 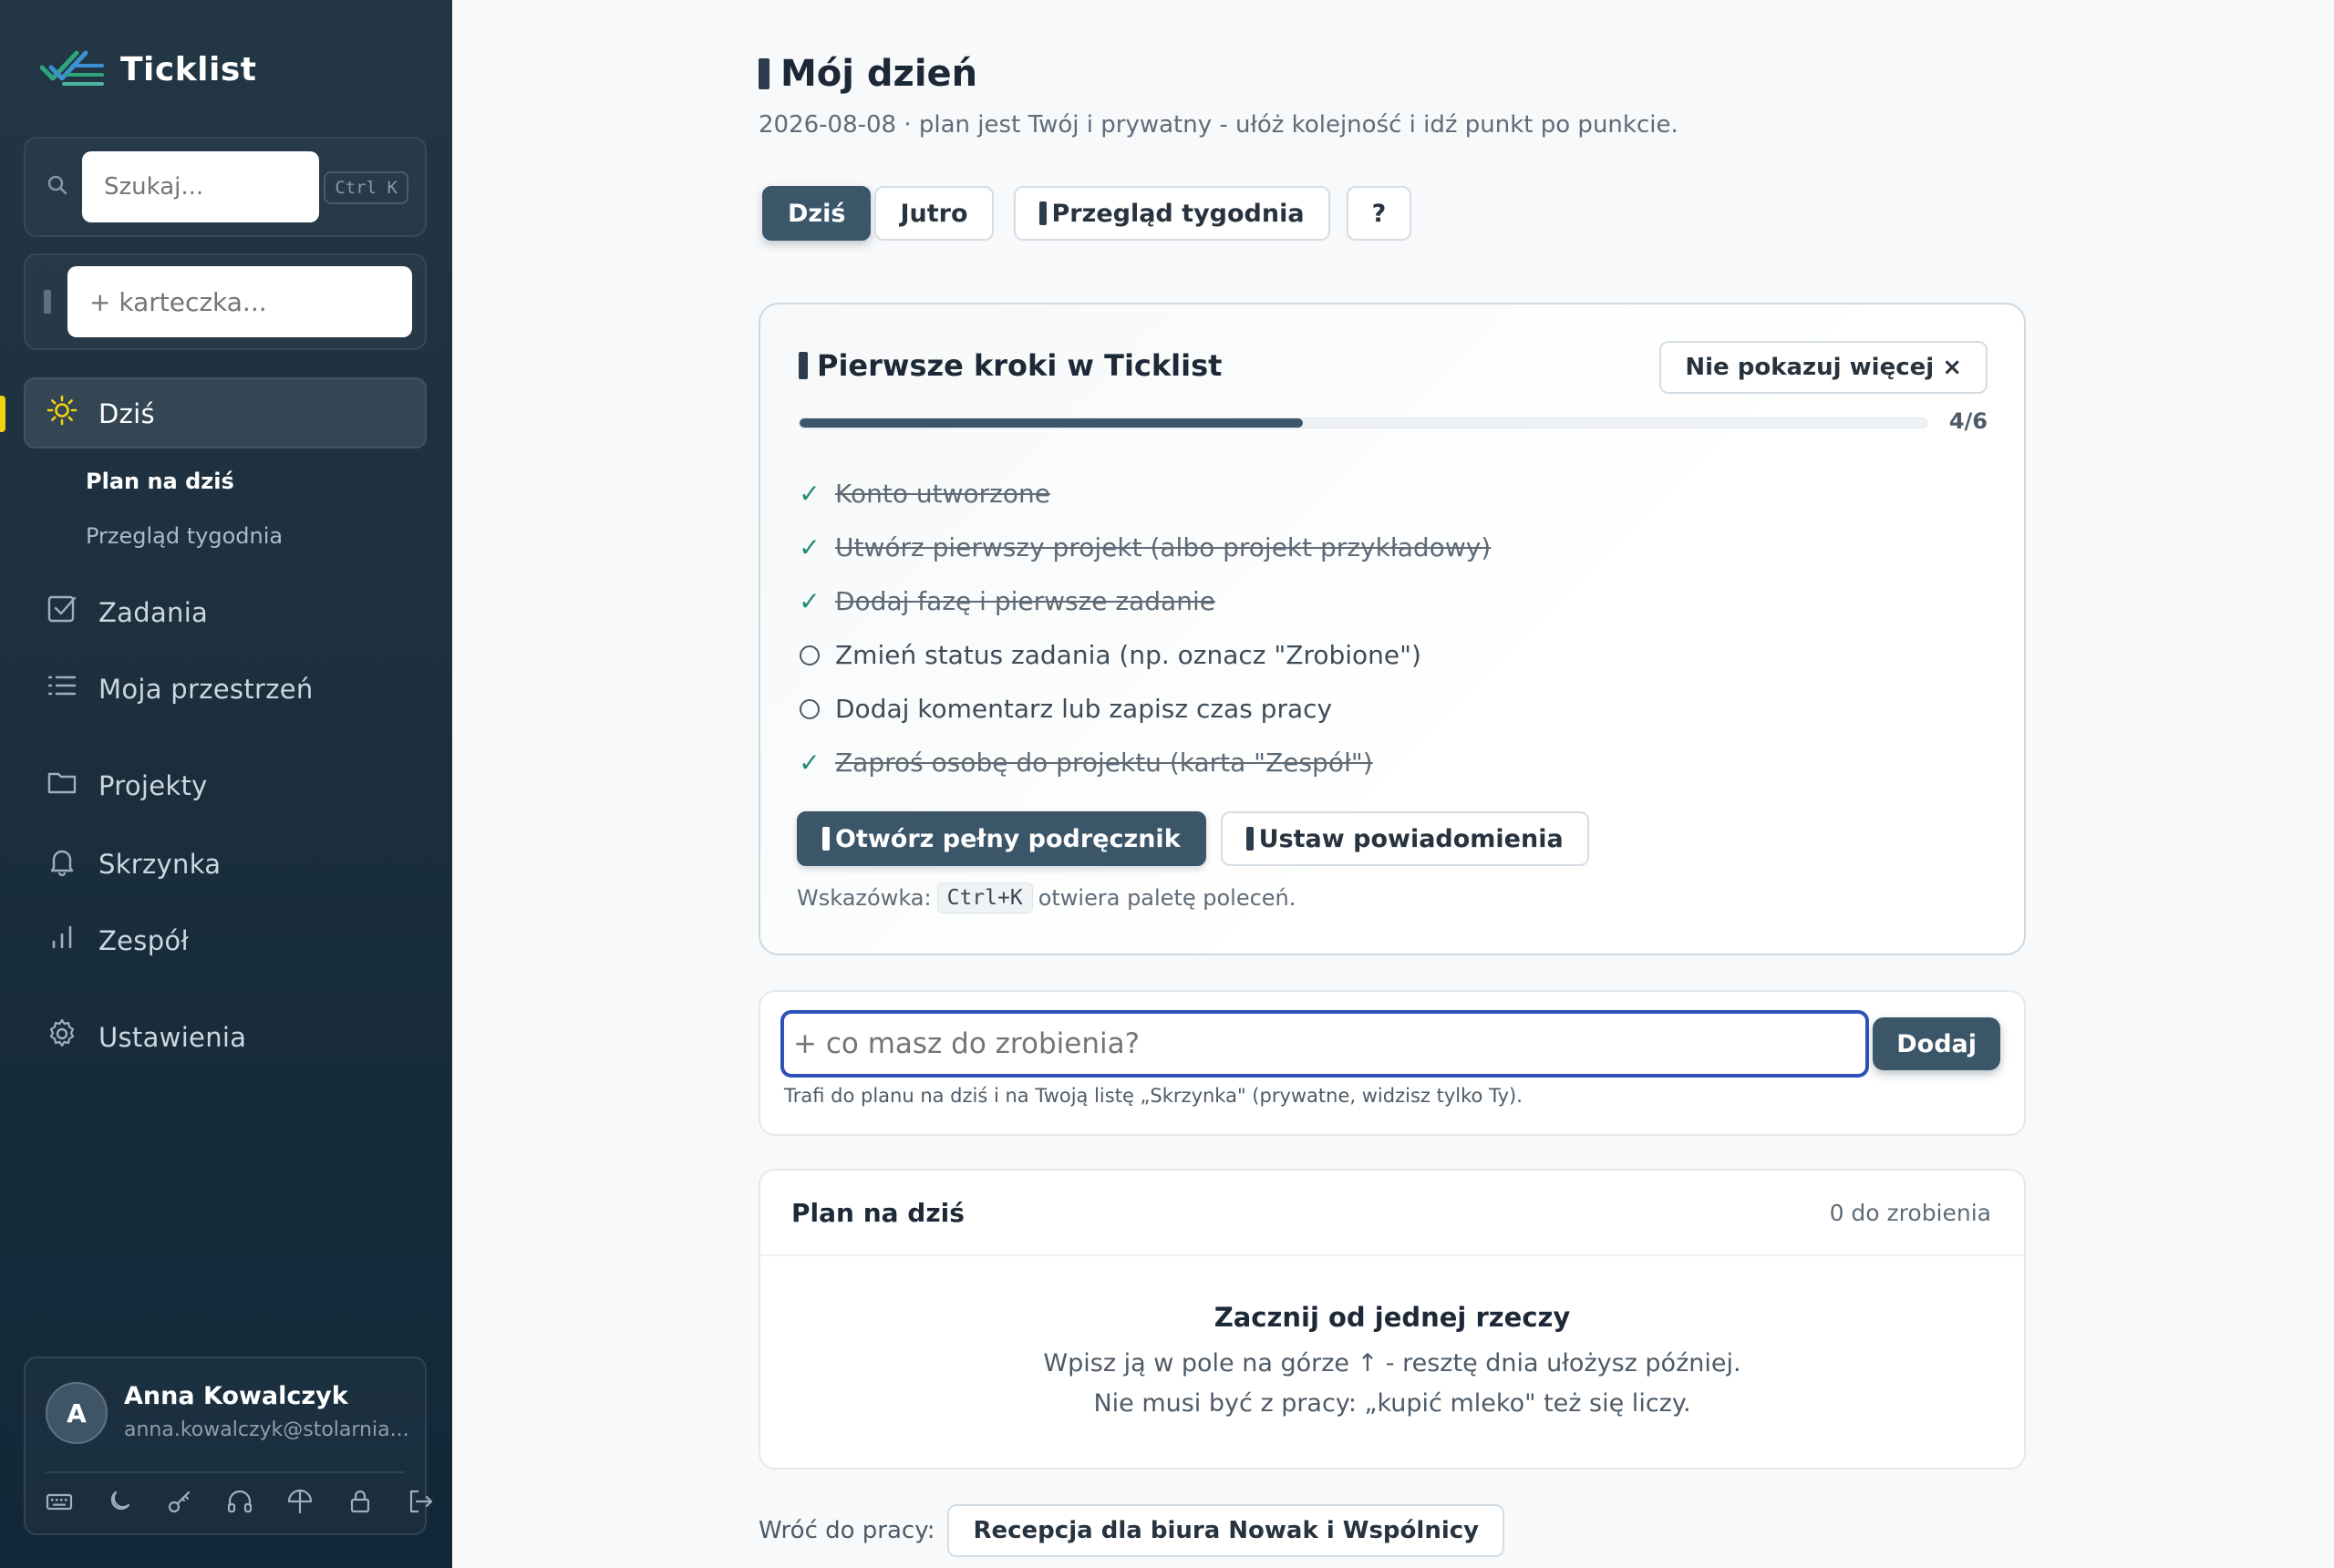 What do you see at coordinates (62, 1037) in the screenshot?
I see `gear-icon` at bounding box center [62, 1037].